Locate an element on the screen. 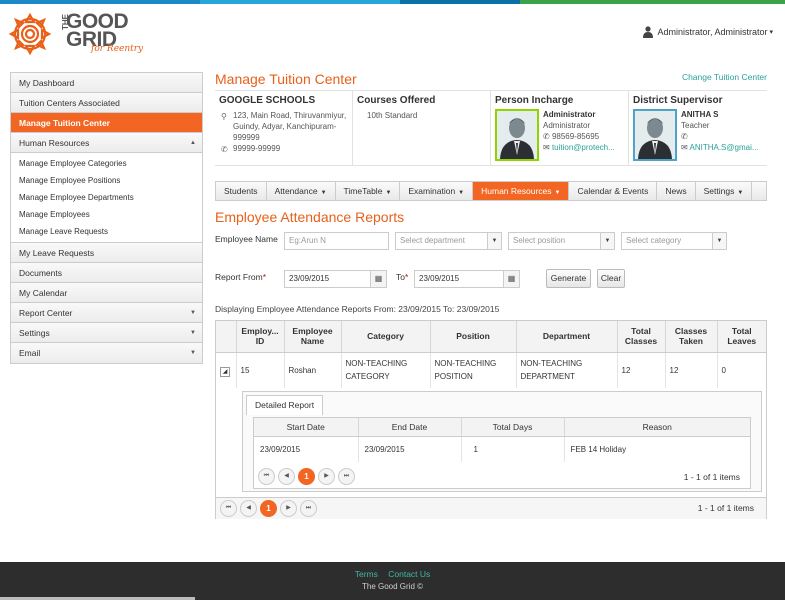 Image resolution: width=785 pixels, height=600 pixels. submenu-employee-positions: Manage Employee Positions is located at coordinates (110, 180).